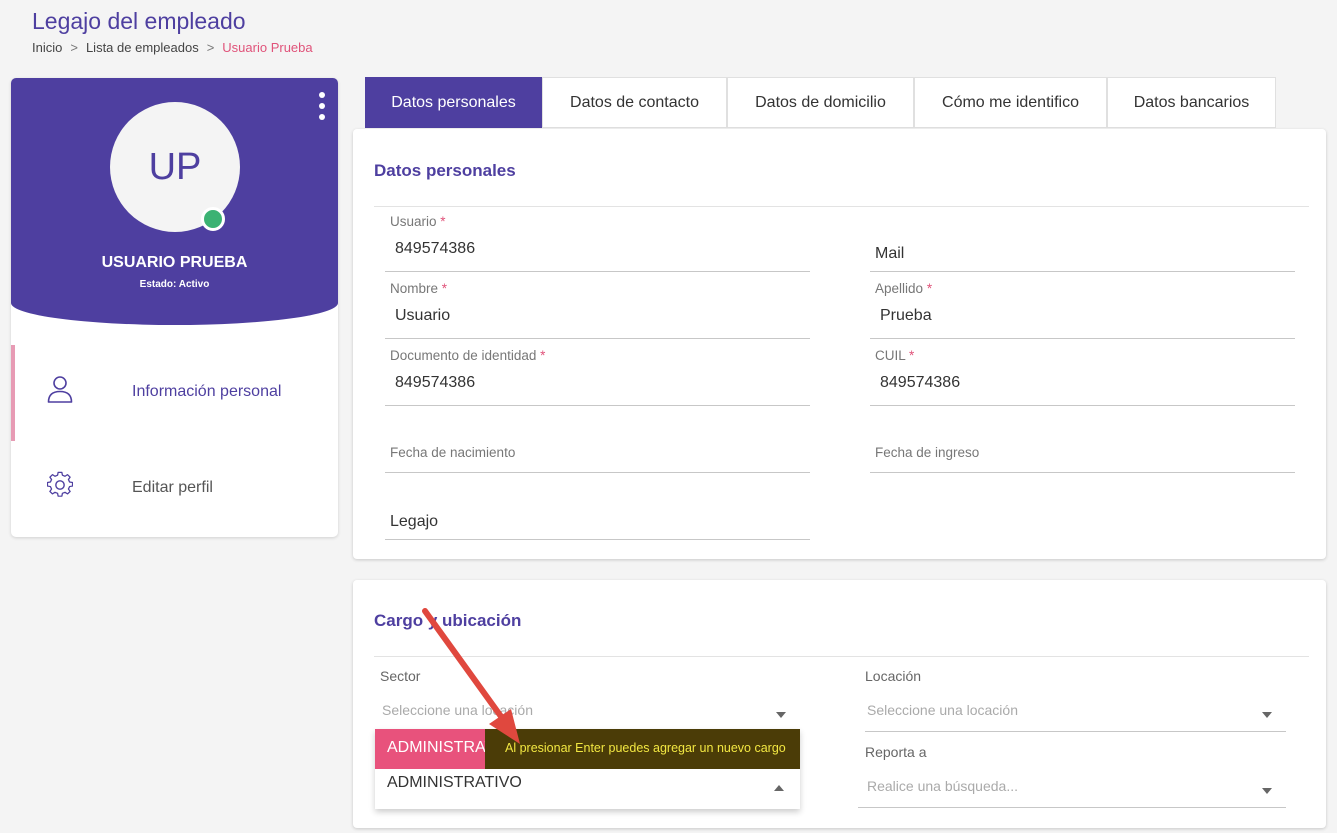 The width and height of the screenshot is (1337, 833). Describe the element at coordinates (590, 716) in the screenshot. I see `sector-select: Seleccione una locación` at that location.